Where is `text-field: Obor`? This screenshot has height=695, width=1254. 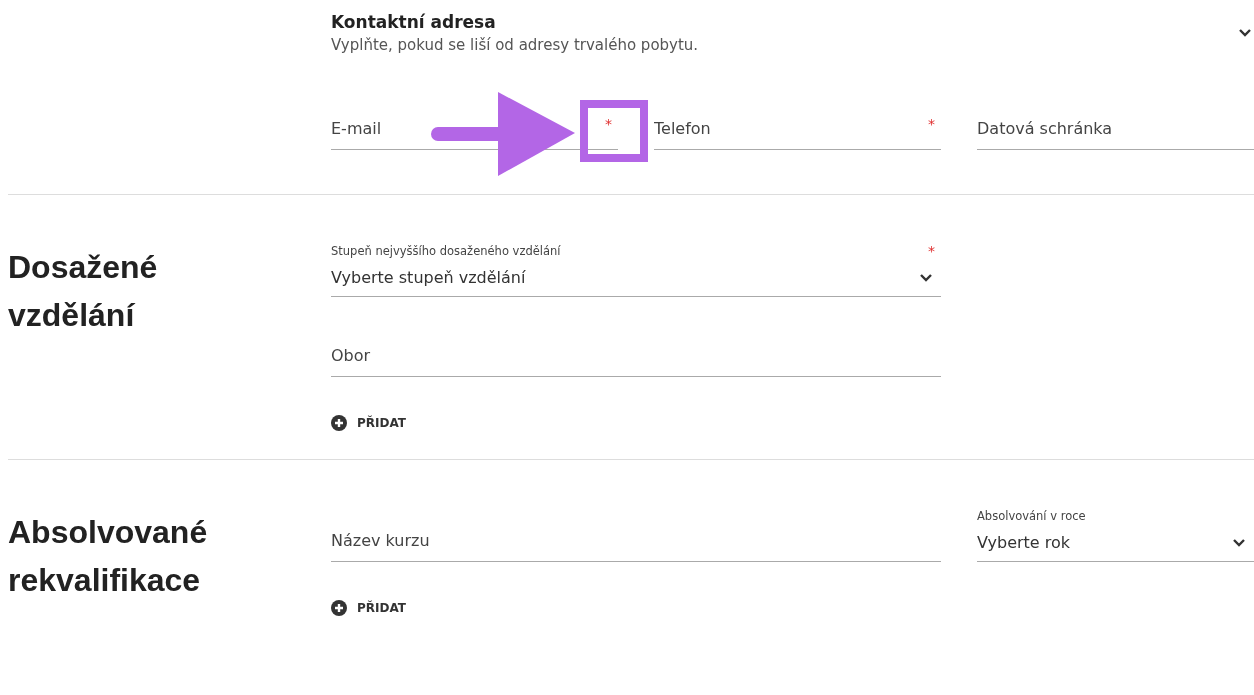 text-field: Obor is located at coordinates (636, 356).